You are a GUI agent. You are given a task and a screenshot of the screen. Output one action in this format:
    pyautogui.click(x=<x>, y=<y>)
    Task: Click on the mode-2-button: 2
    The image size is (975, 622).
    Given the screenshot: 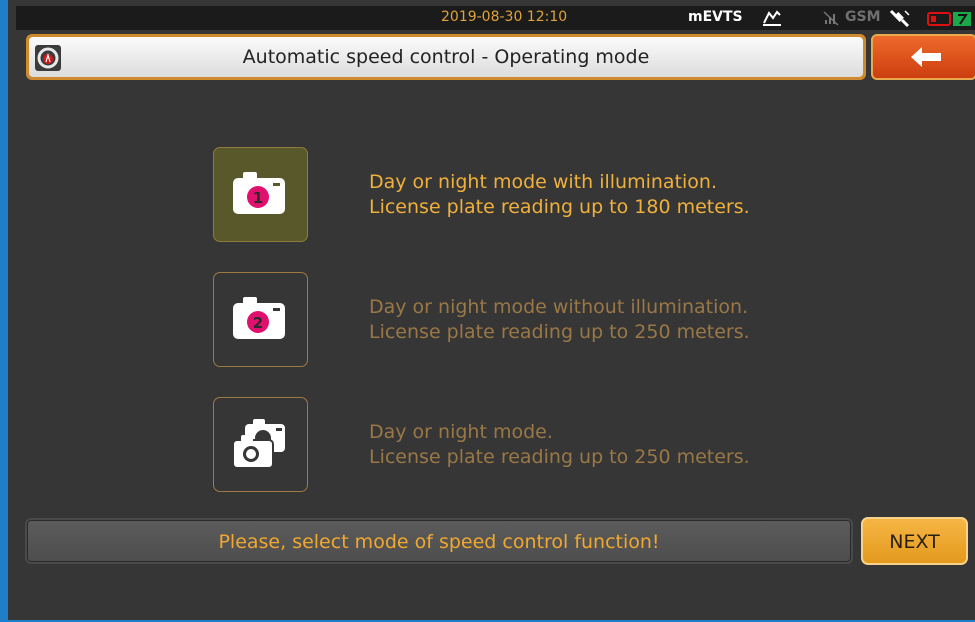 What is the action you would take?
    pyautogui.click(x=260, y=319)
    